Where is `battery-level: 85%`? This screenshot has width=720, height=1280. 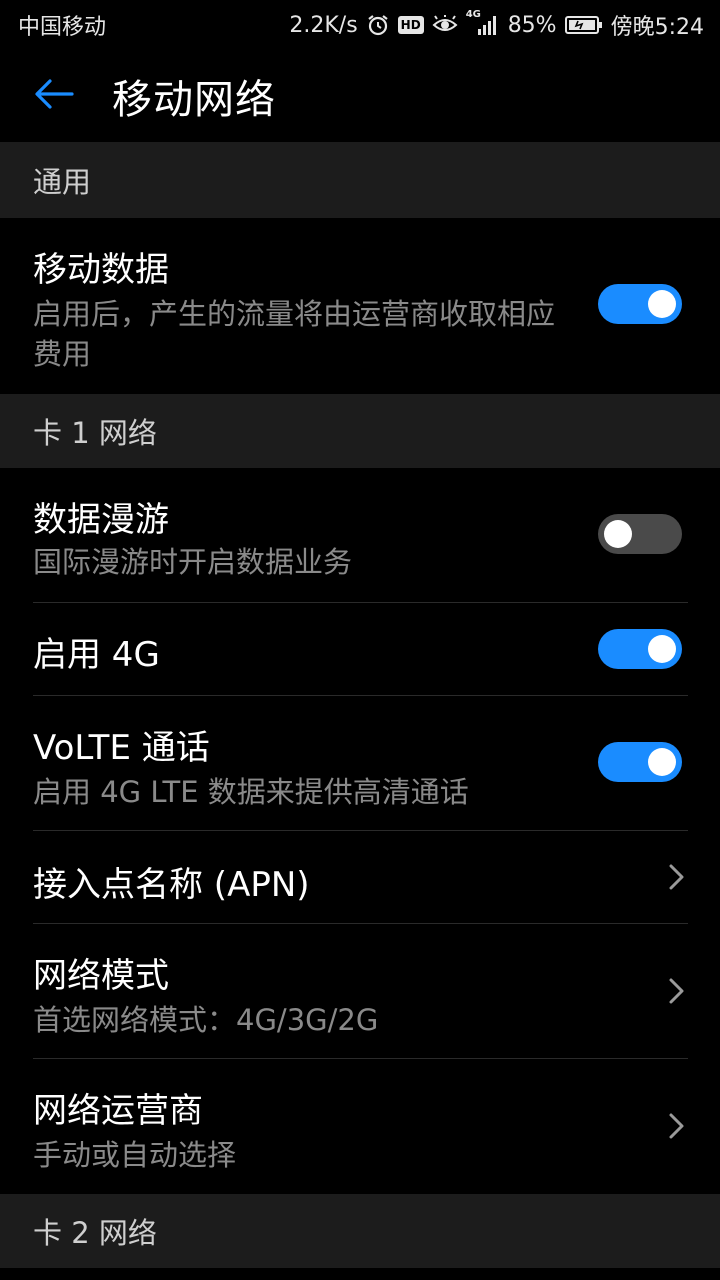
battery-level: 85% is located at coordinates (532, 25).